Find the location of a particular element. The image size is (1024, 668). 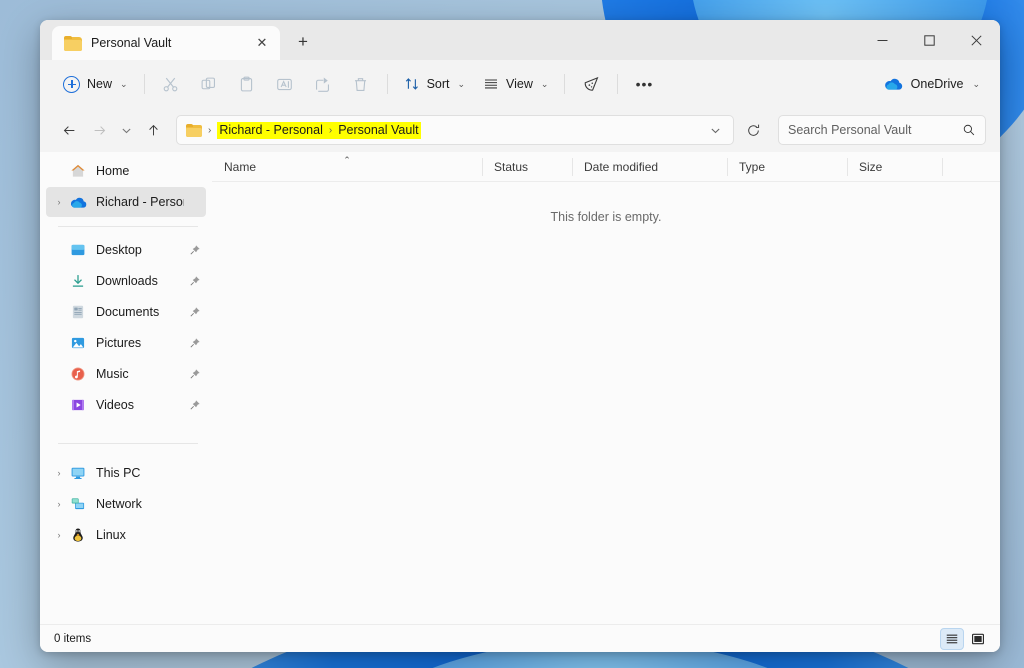

onedrive-button: OneDrive ⌄ is located at coordinates (931, 84).